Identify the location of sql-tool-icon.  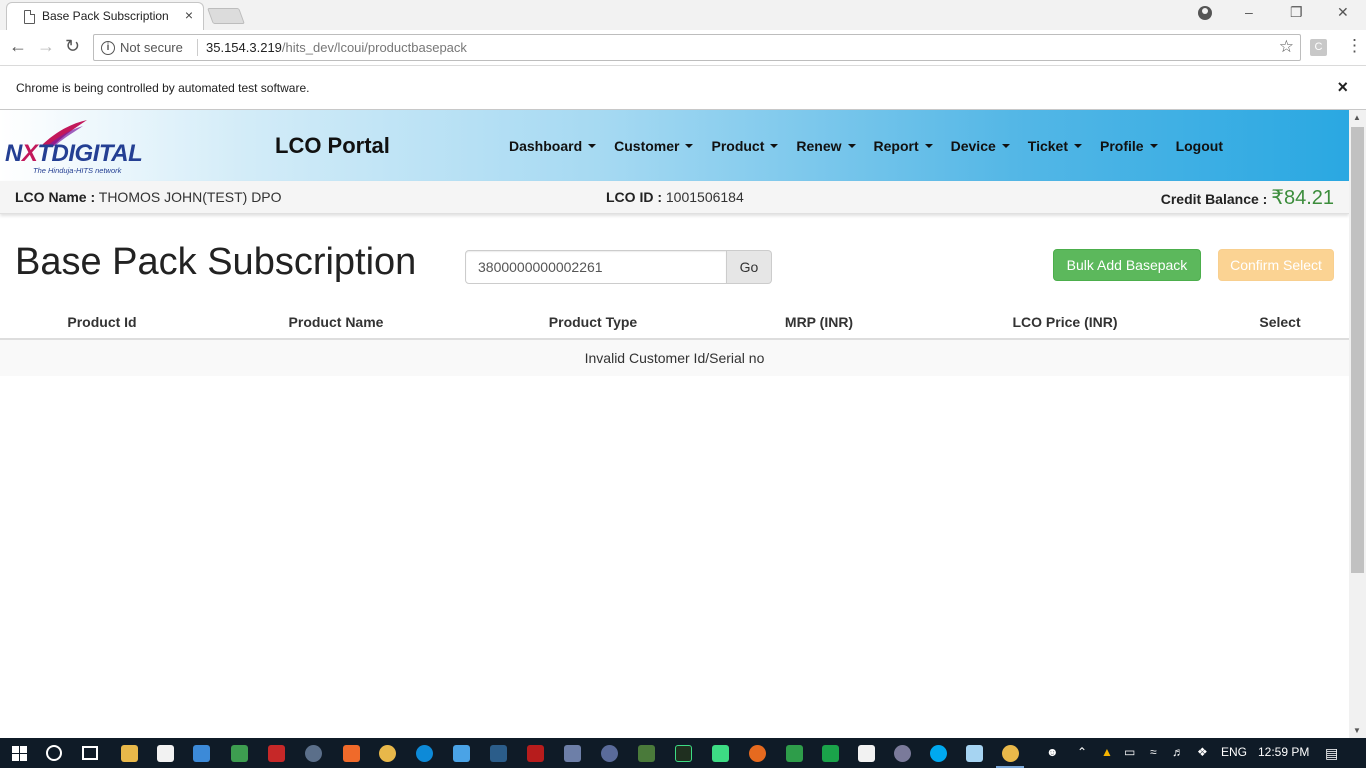
(498, 753).